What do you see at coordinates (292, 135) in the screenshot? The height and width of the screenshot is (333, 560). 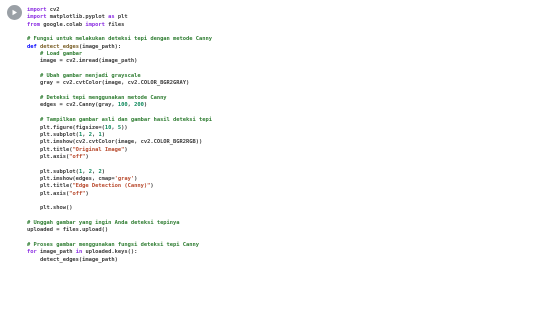 I see `code-line: plt.subplot(1, 2, 1)` at bounding box center [292, 135].